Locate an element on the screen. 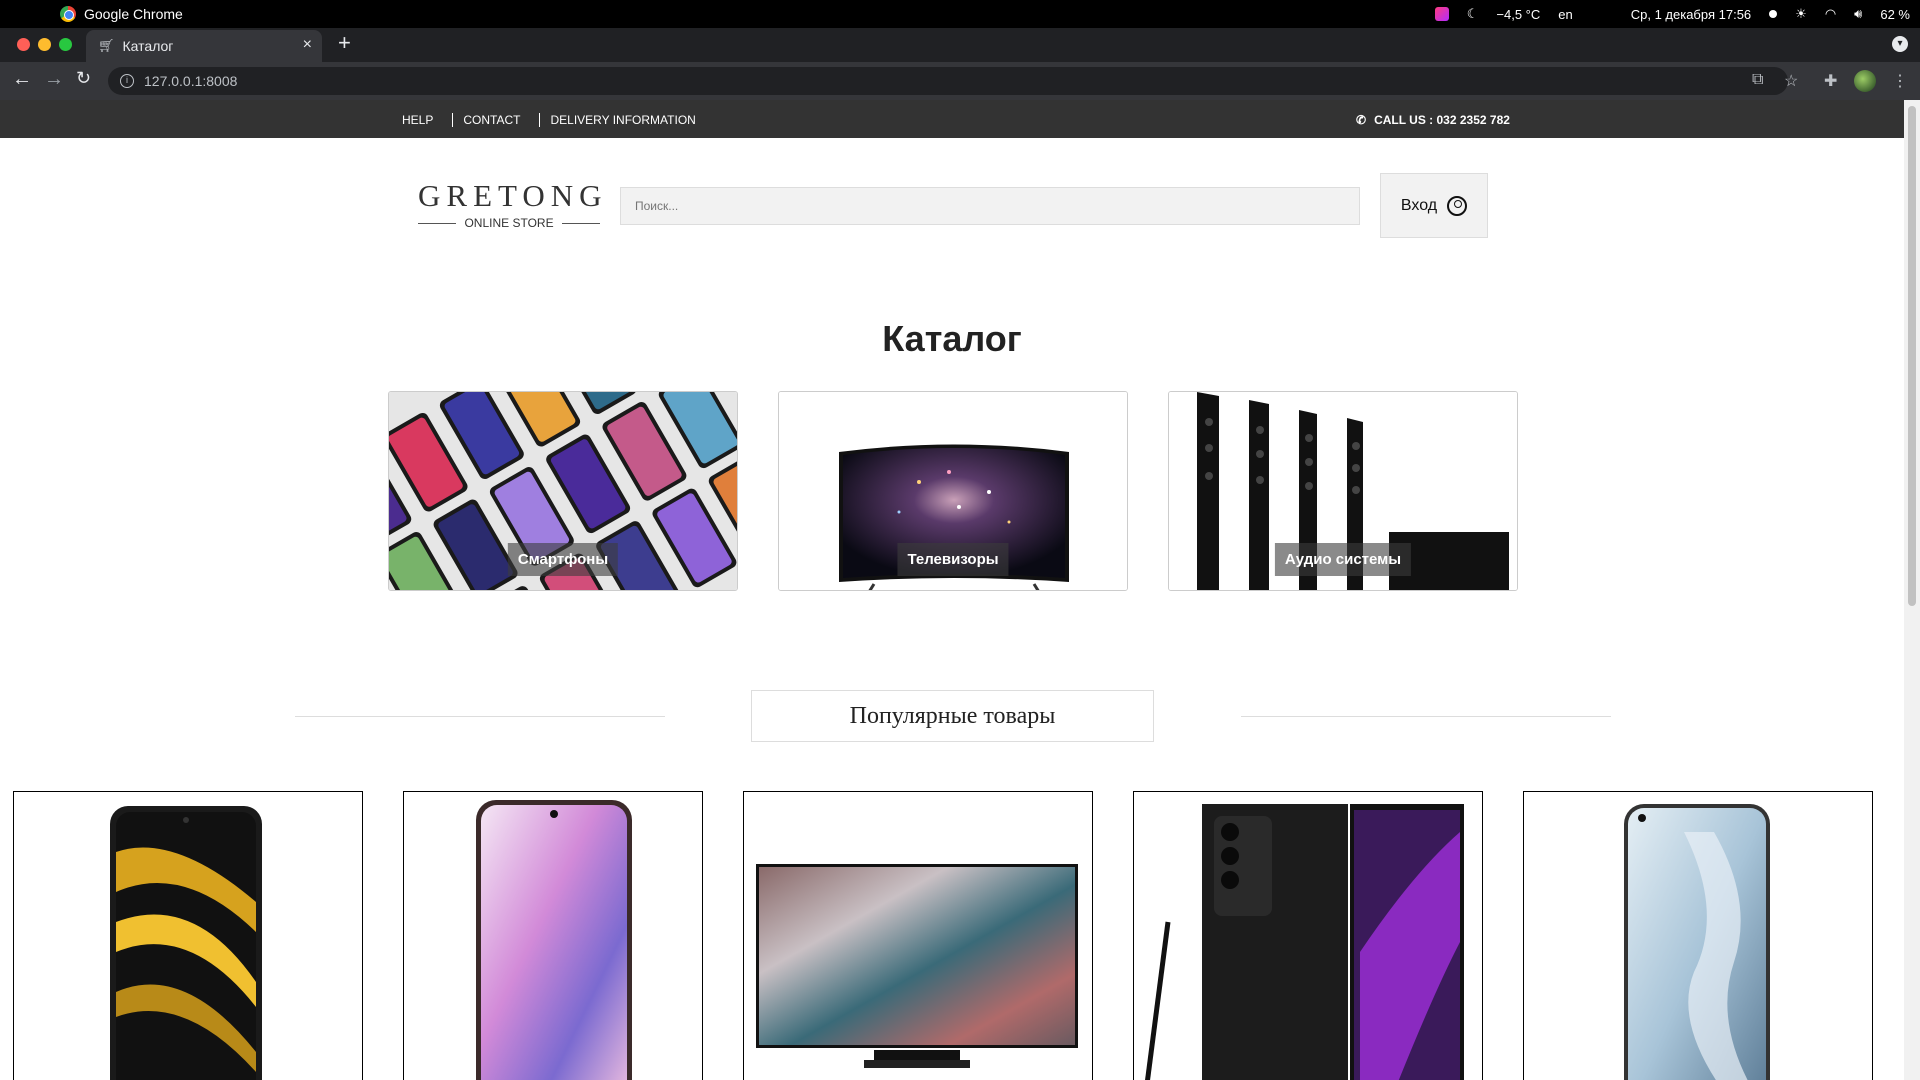  browser-menu-icon: ⋮ is located at coordinates (1900, 81).